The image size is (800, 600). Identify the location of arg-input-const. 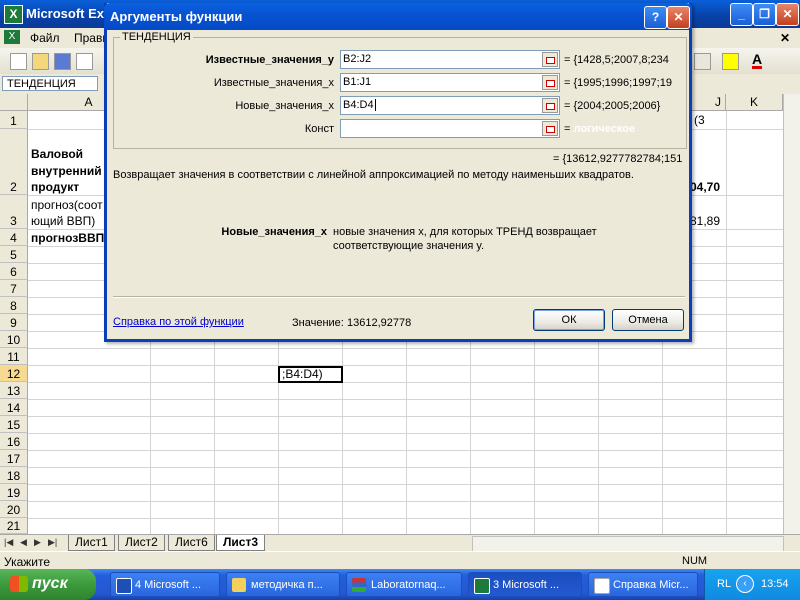
(450, 128).